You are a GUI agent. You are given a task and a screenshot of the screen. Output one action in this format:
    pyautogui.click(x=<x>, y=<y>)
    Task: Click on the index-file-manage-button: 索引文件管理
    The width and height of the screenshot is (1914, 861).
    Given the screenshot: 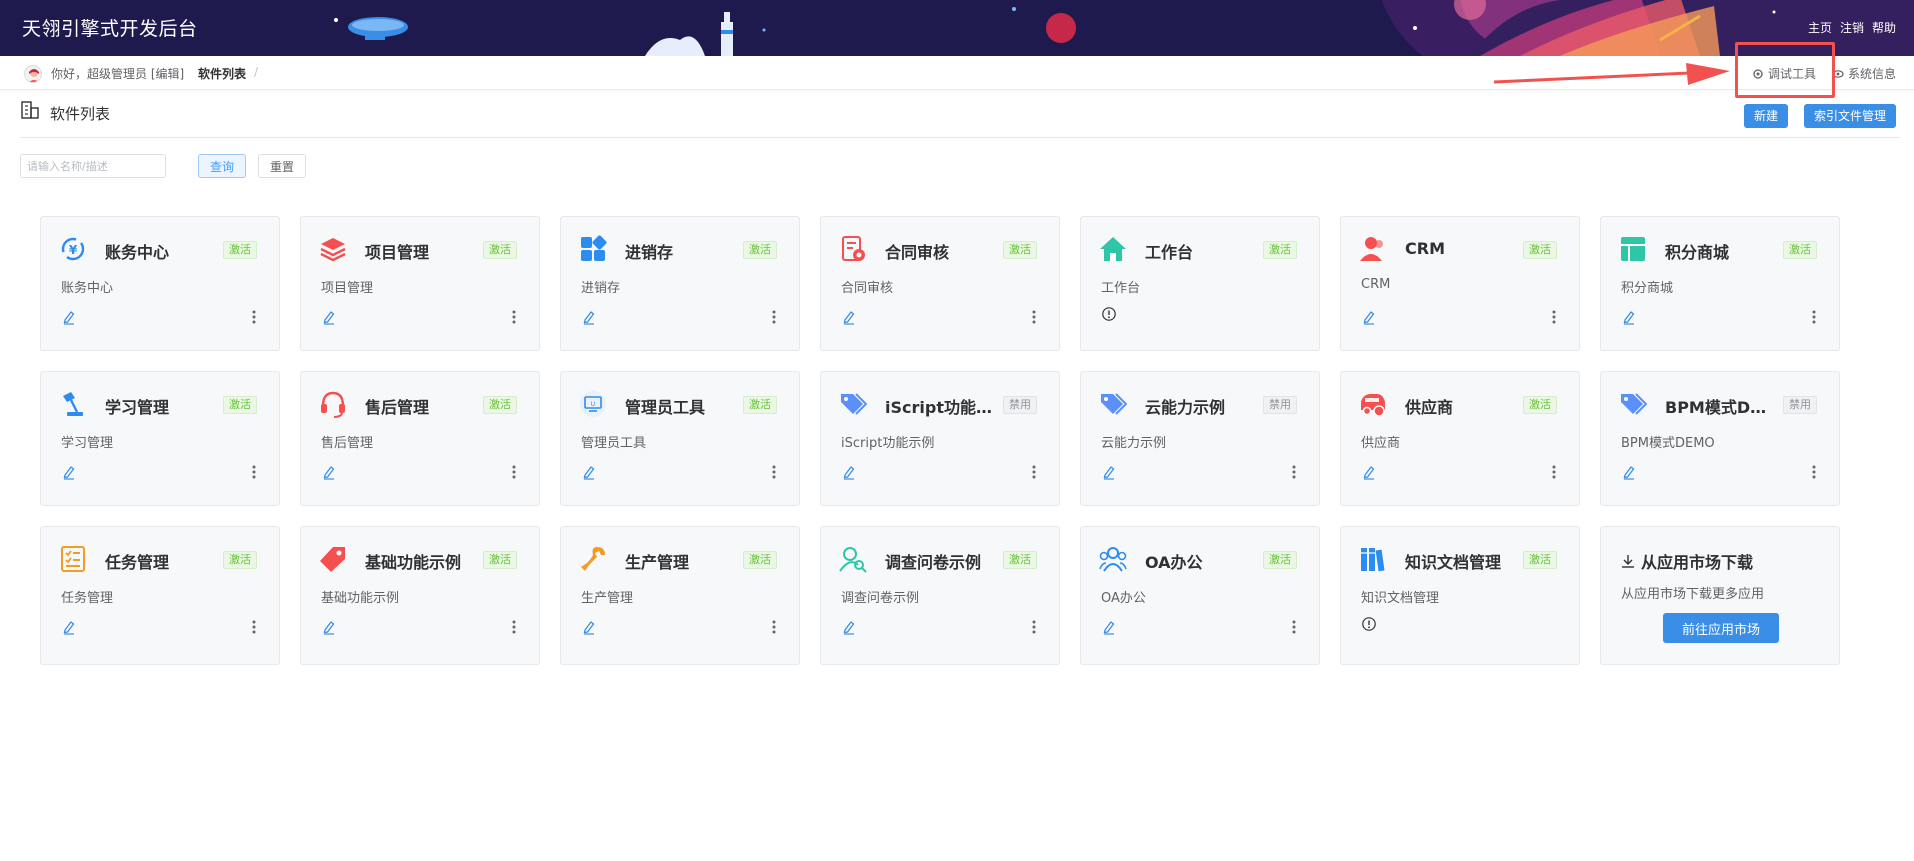 What is the action you would take?
    pyautogui.click(x=1850, y=116)
    